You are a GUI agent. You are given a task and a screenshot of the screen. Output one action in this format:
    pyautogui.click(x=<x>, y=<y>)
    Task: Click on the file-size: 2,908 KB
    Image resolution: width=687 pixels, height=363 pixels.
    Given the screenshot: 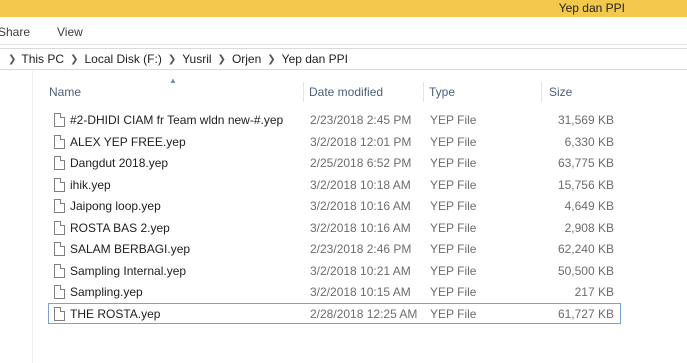 What is the action you would take?
    pyautogui.click(x=589, y=227)
    